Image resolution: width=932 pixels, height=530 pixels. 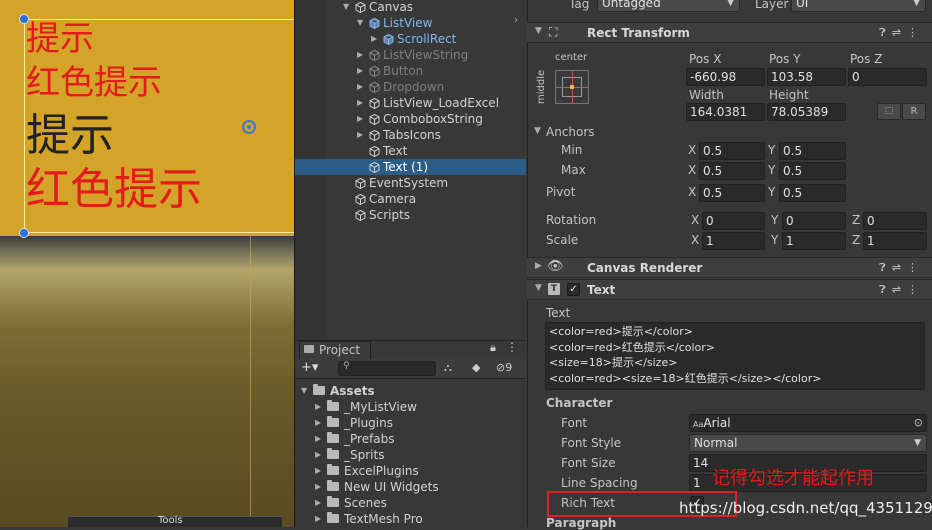 What do you see at coordinates (572, 87) in the screenshot?
I see `anchor-preset-button` at bounding box center [572, 87].